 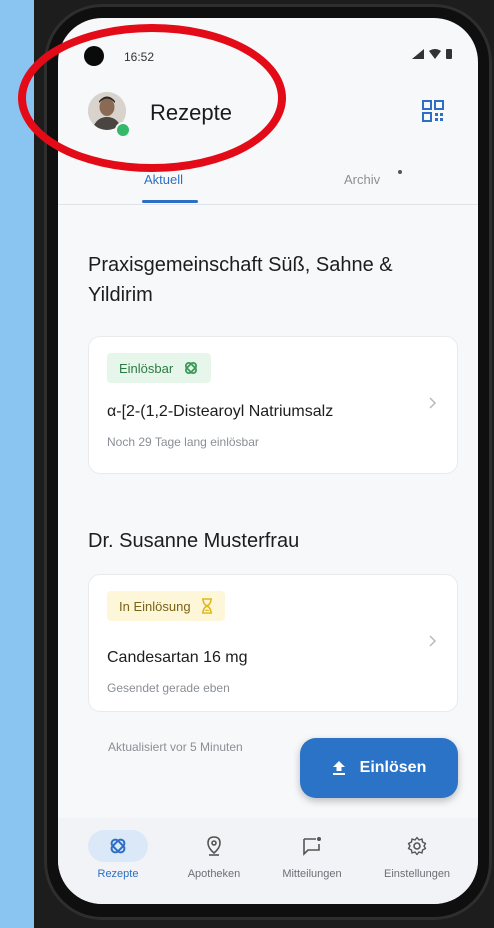 What do you see at coordinates (433, 111) in the screenshot?
I see `qr-scan-icon` at bounding box center [433, 111].